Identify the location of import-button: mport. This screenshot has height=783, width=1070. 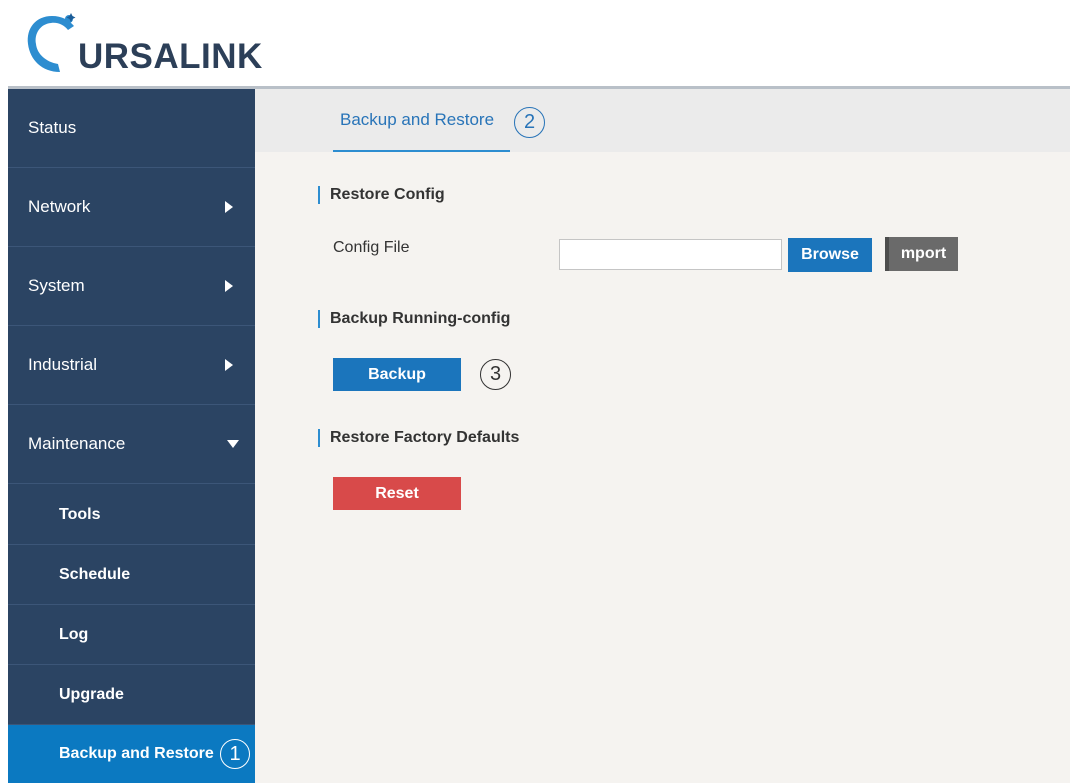
(921, 254).